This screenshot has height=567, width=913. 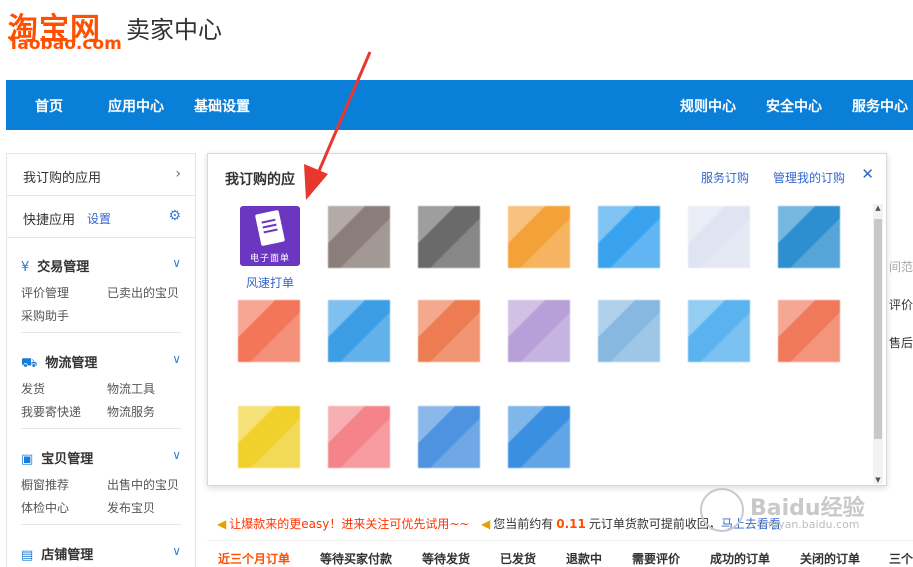 What do you see at coordinates (809, 524) in the screenshot?
I see `watermark-sub: jingyan.baidu.com` at bounding box center [809, 524].